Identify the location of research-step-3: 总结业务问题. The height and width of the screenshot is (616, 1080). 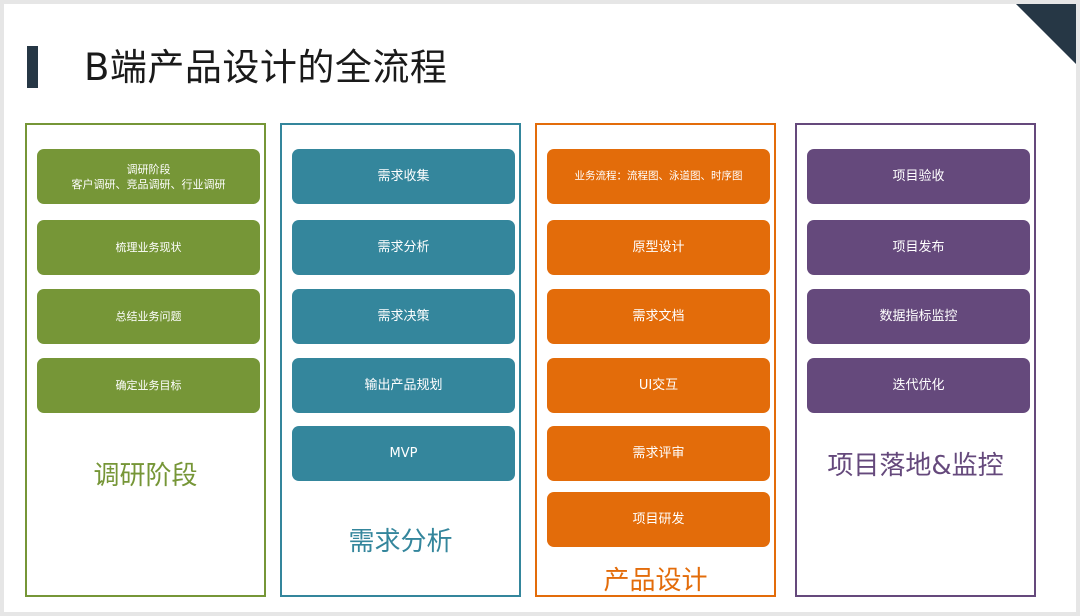
(148, 316).